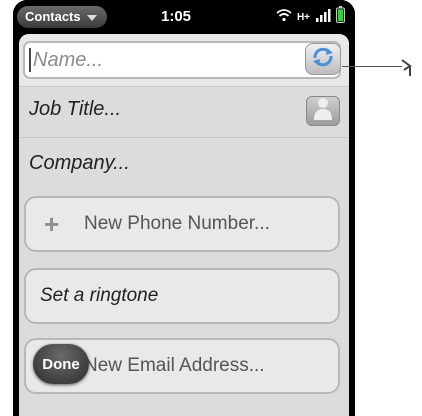 The height and width of the screenshot is (416, 422). I want to click on status-bar: Contacts 1:05 H+, so click(184, 17).